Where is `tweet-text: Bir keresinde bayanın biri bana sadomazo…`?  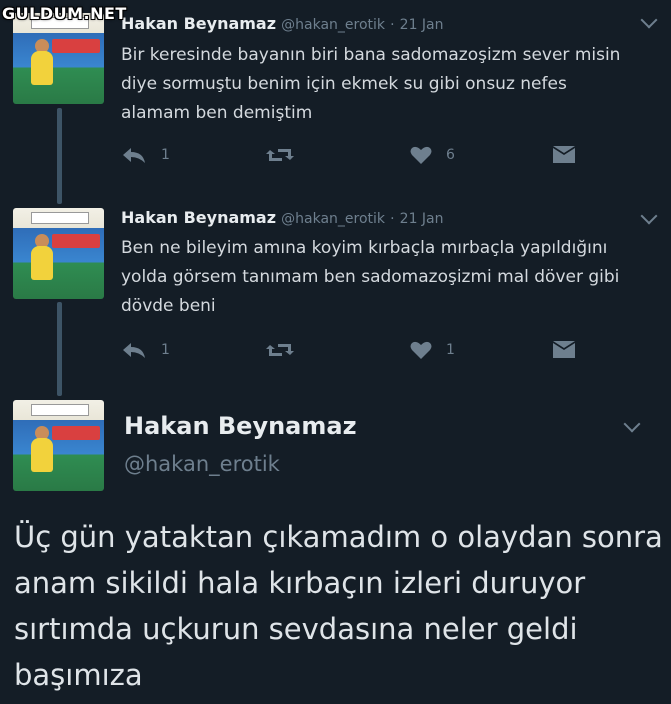 tweet-text: Bir keresinde bayanın biri bana sadomazo… is located at coordinates (371, 84).